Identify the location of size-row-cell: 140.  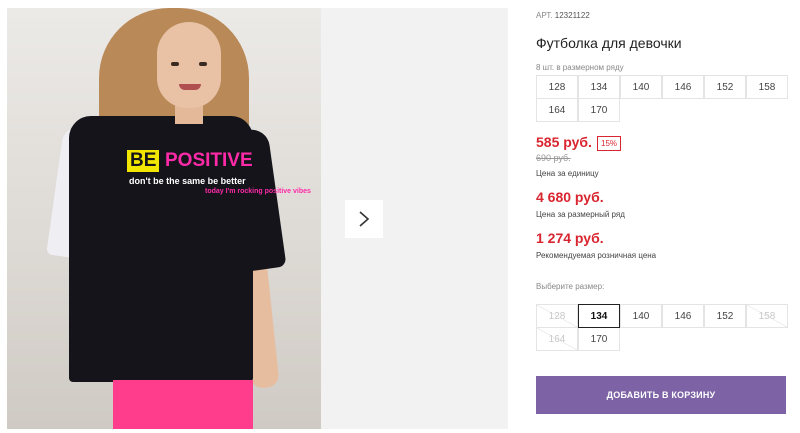
(641, 87).